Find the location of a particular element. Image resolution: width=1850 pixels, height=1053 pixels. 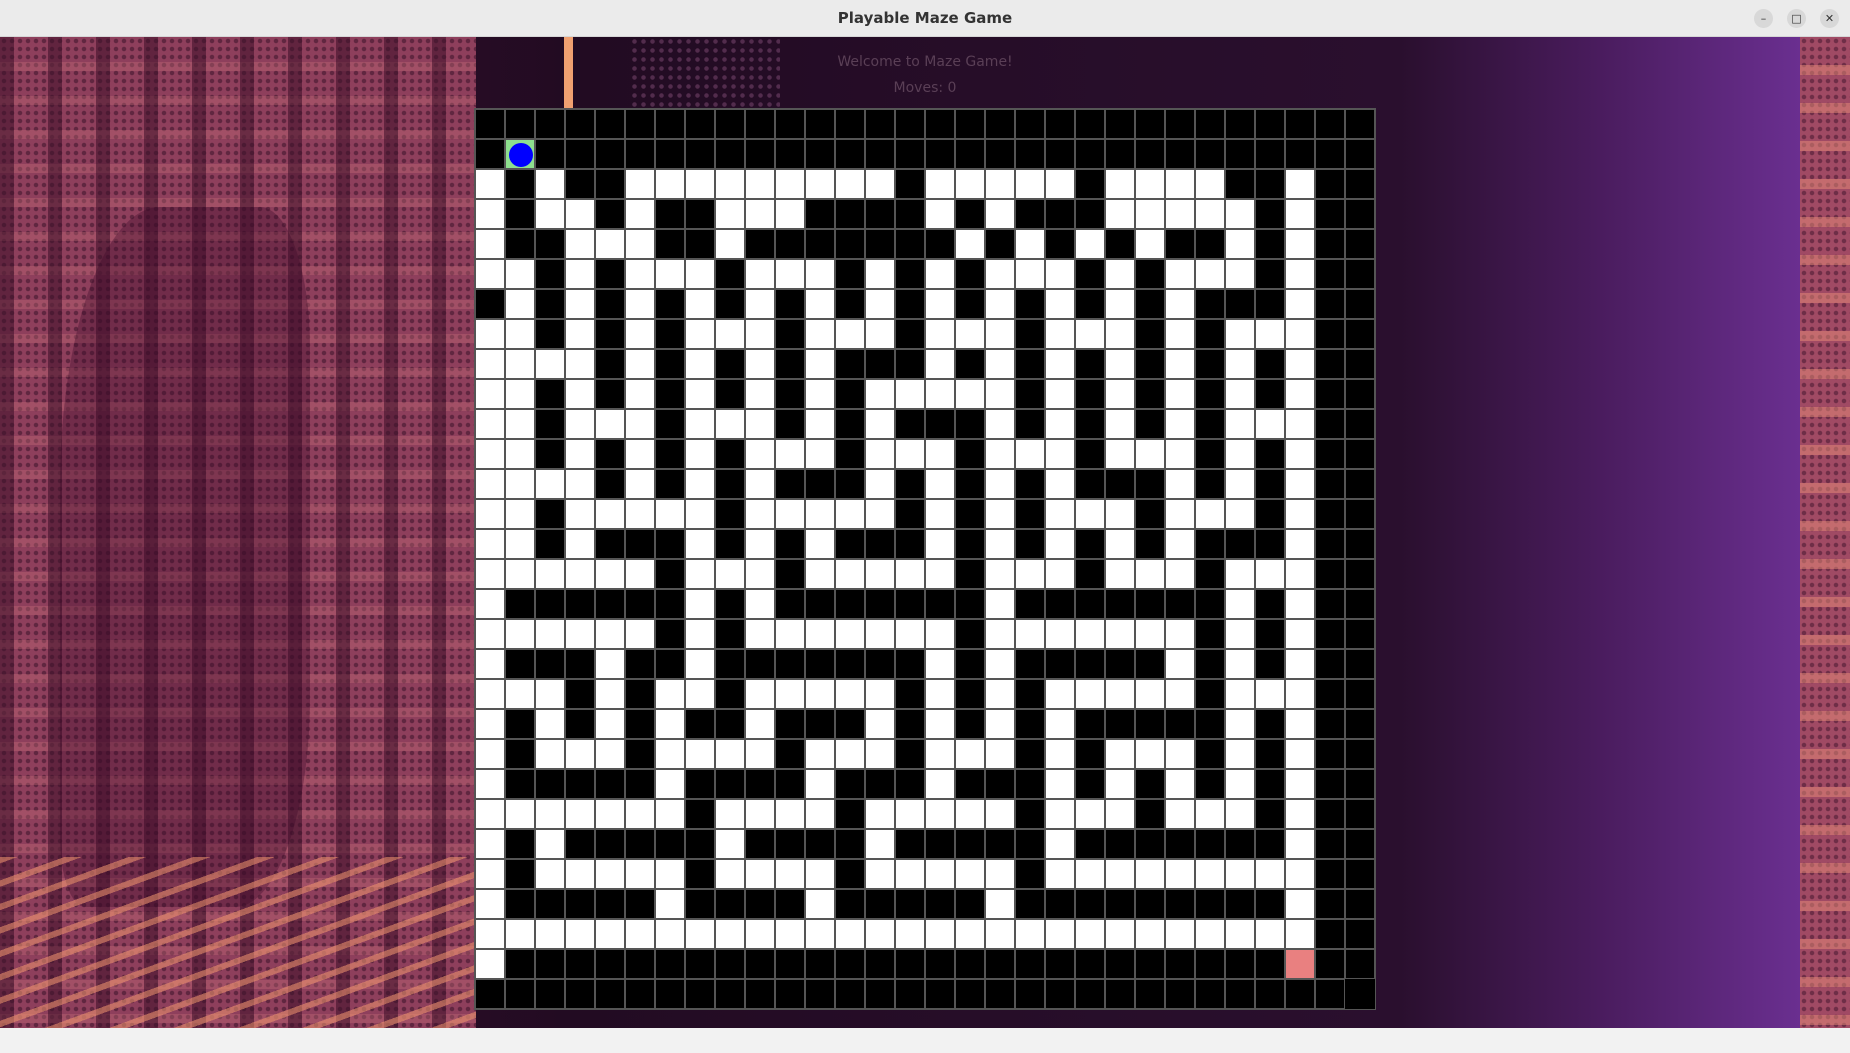

close-icon: ✕ is located at coordinates (1829, 18).